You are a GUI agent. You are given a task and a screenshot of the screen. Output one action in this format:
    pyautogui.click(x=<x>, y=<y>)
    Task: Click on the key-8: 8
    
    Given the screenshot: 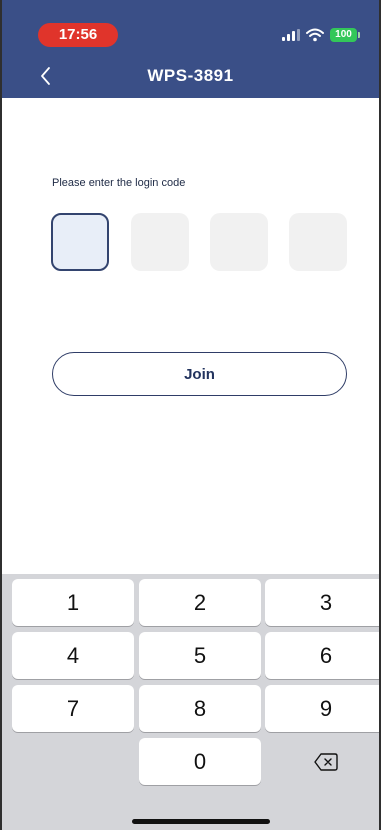 What is the action you would take?
    pyautogui.click(x=200, y=708)
    